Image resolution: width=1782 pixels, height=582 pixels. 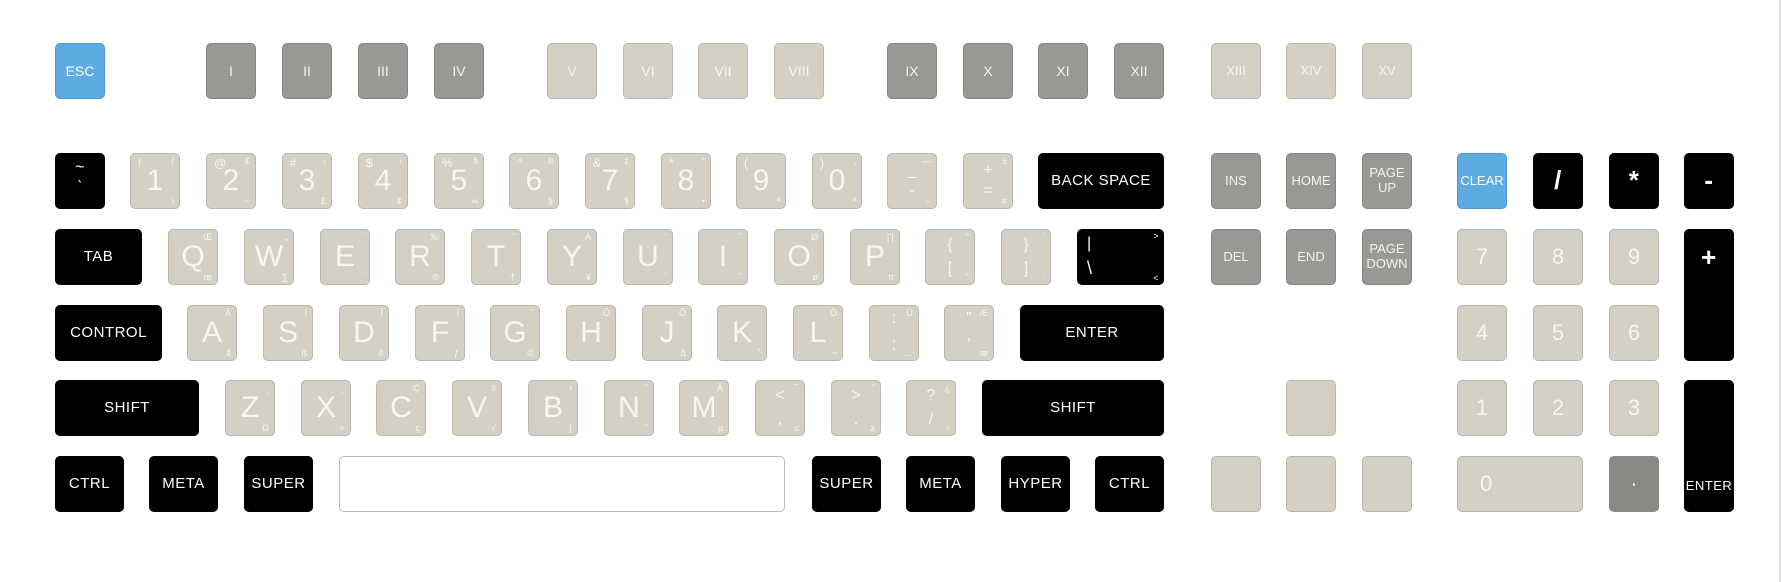 I want to click on numpad-6-key: 6, so click(x=1634, y=333).